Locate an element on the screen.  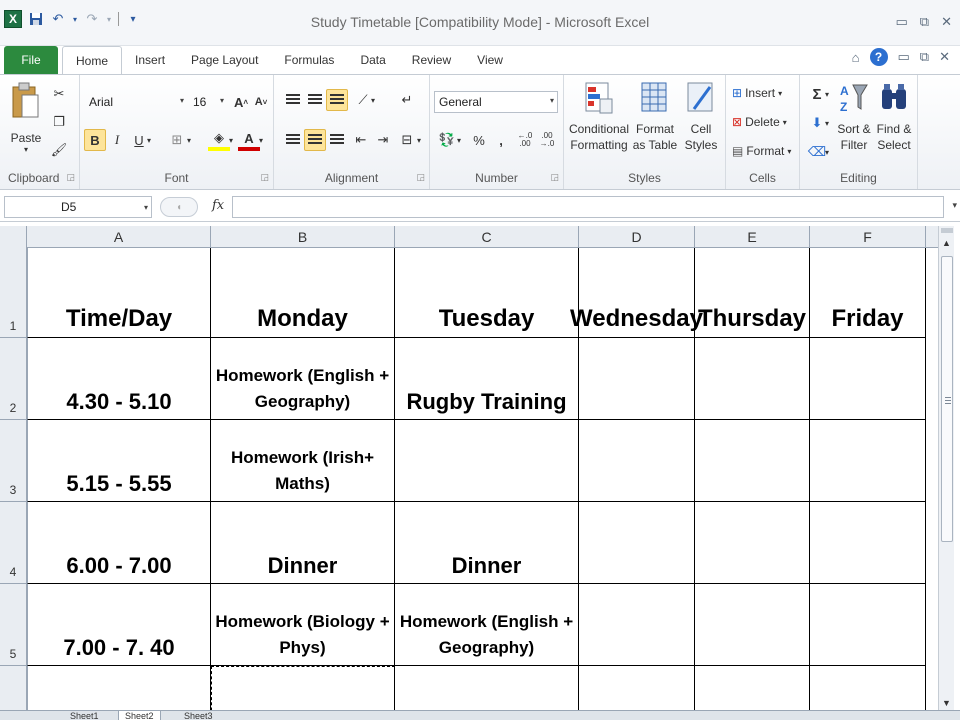
tab-data: Data is located at coordinates (372, 60).